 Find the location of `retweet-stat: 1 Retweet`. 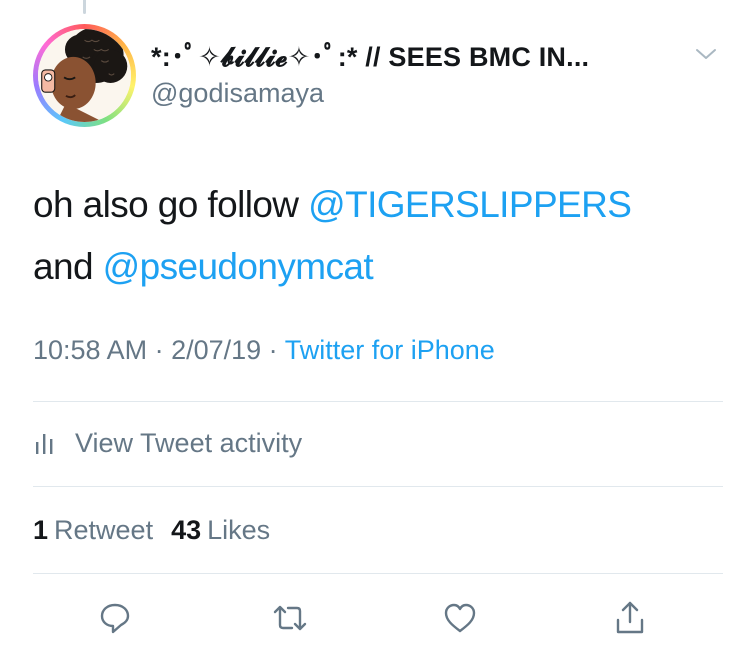

retweet-stat: 1 Retweet is located at coordinates (93, 530).